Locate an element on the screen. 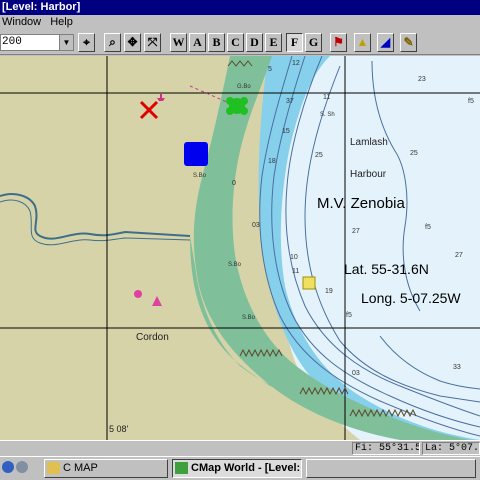  status-latitude: Fi: 55°31.5842N is located at coordinates (386, 448).